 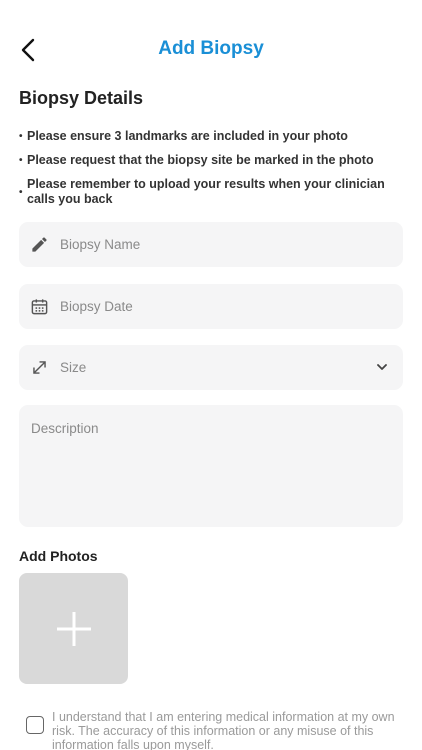 I want to click on size-select: Size, so click(x=211, y=367).